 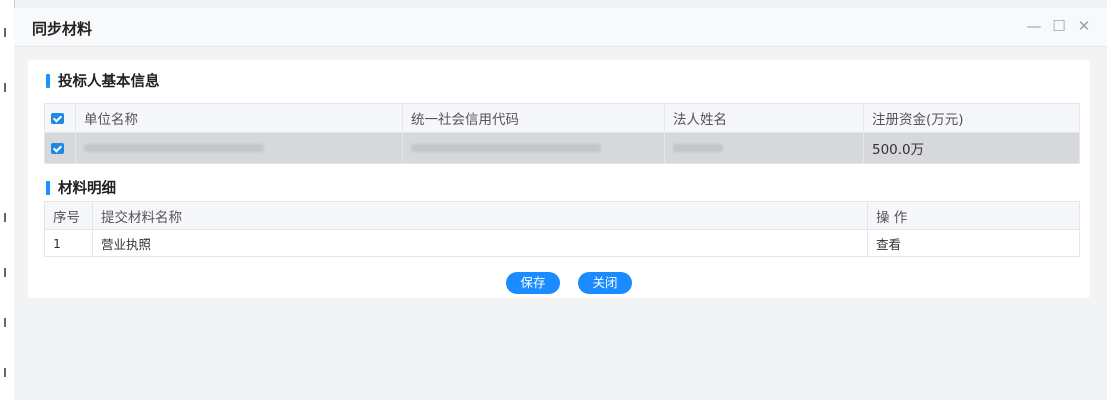 What do you see at coordinates (971, 118) in the screenshot?
I see `column-header-capital: 注册资金(万元)` at bounding box center [971, 118].